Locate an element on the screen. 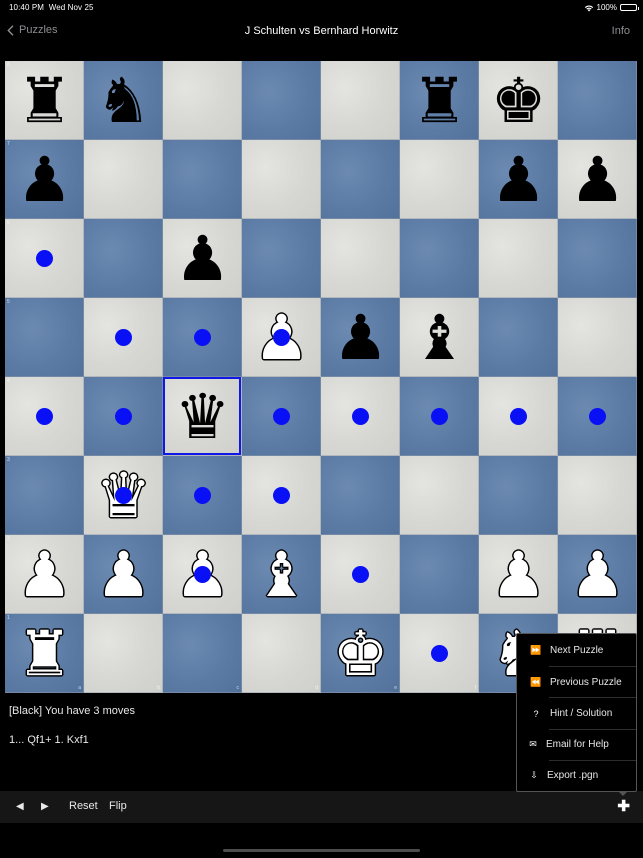 The height and width of the screenshot is (858, 643). square-c4: ♛ is located at coordinates (202, 416).